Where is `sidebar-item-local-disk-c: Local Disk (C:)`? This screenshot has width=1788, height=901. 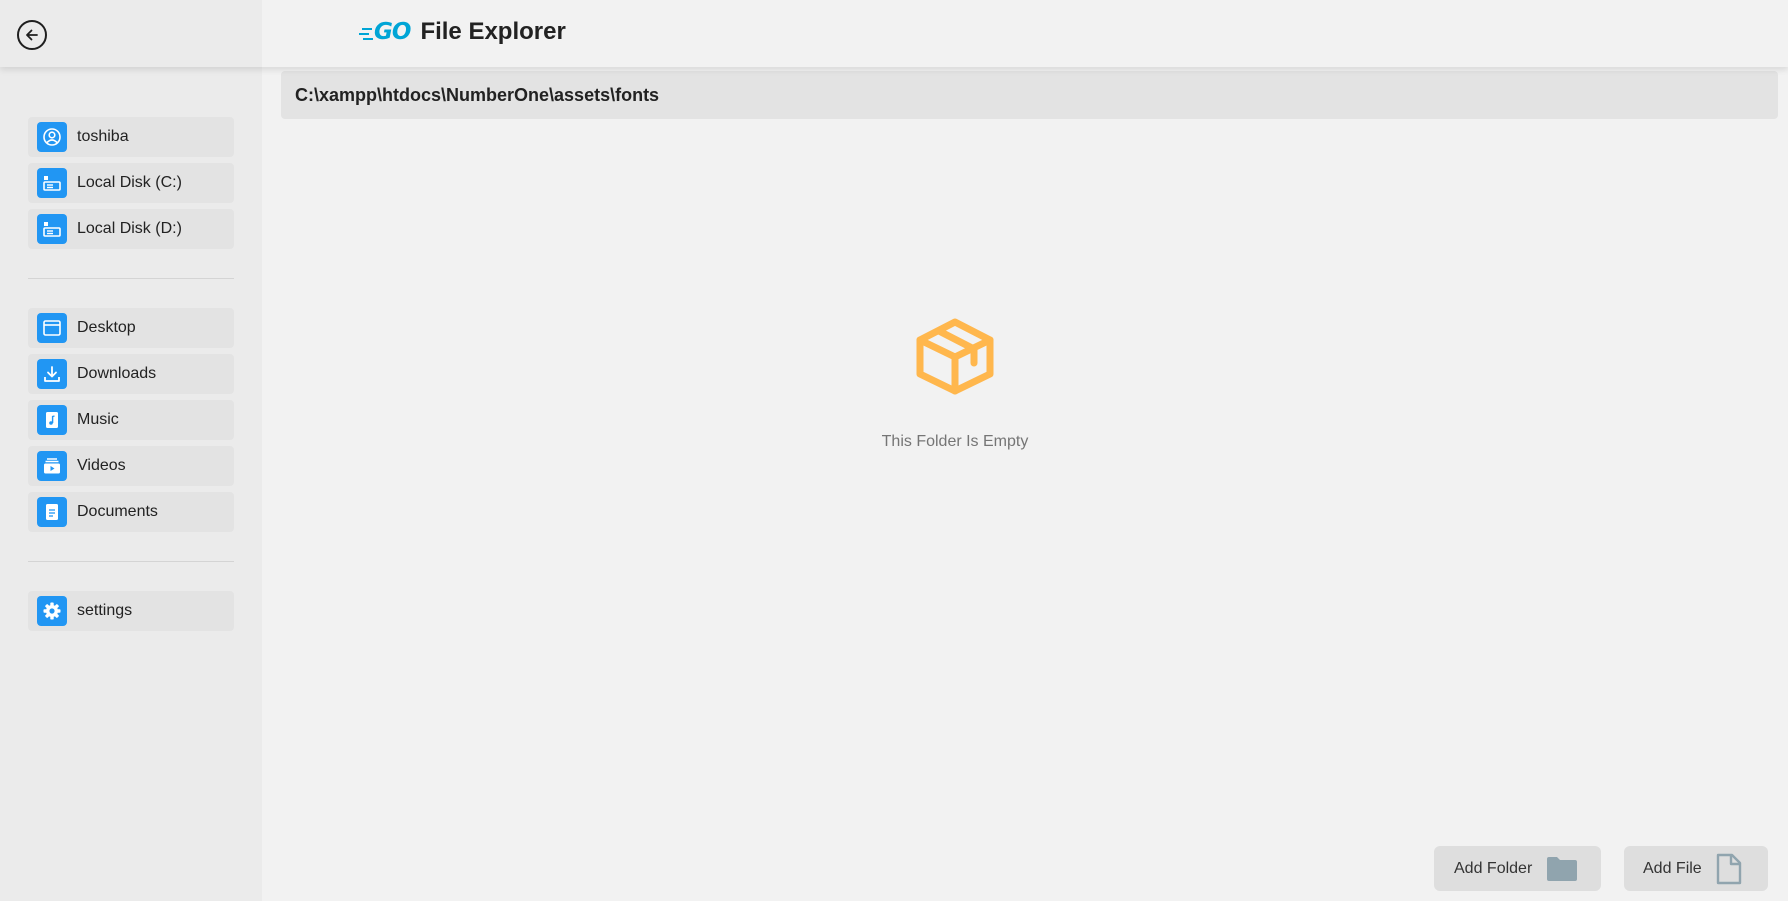 sidebar-item-local-disk-c: Local Disk (C:) is located at coordinates (131, 183).